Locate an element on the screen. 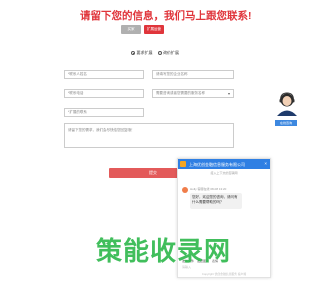  chat-title: 上海优创金融信息服务有限公司 is located at coordinates (217, 164).